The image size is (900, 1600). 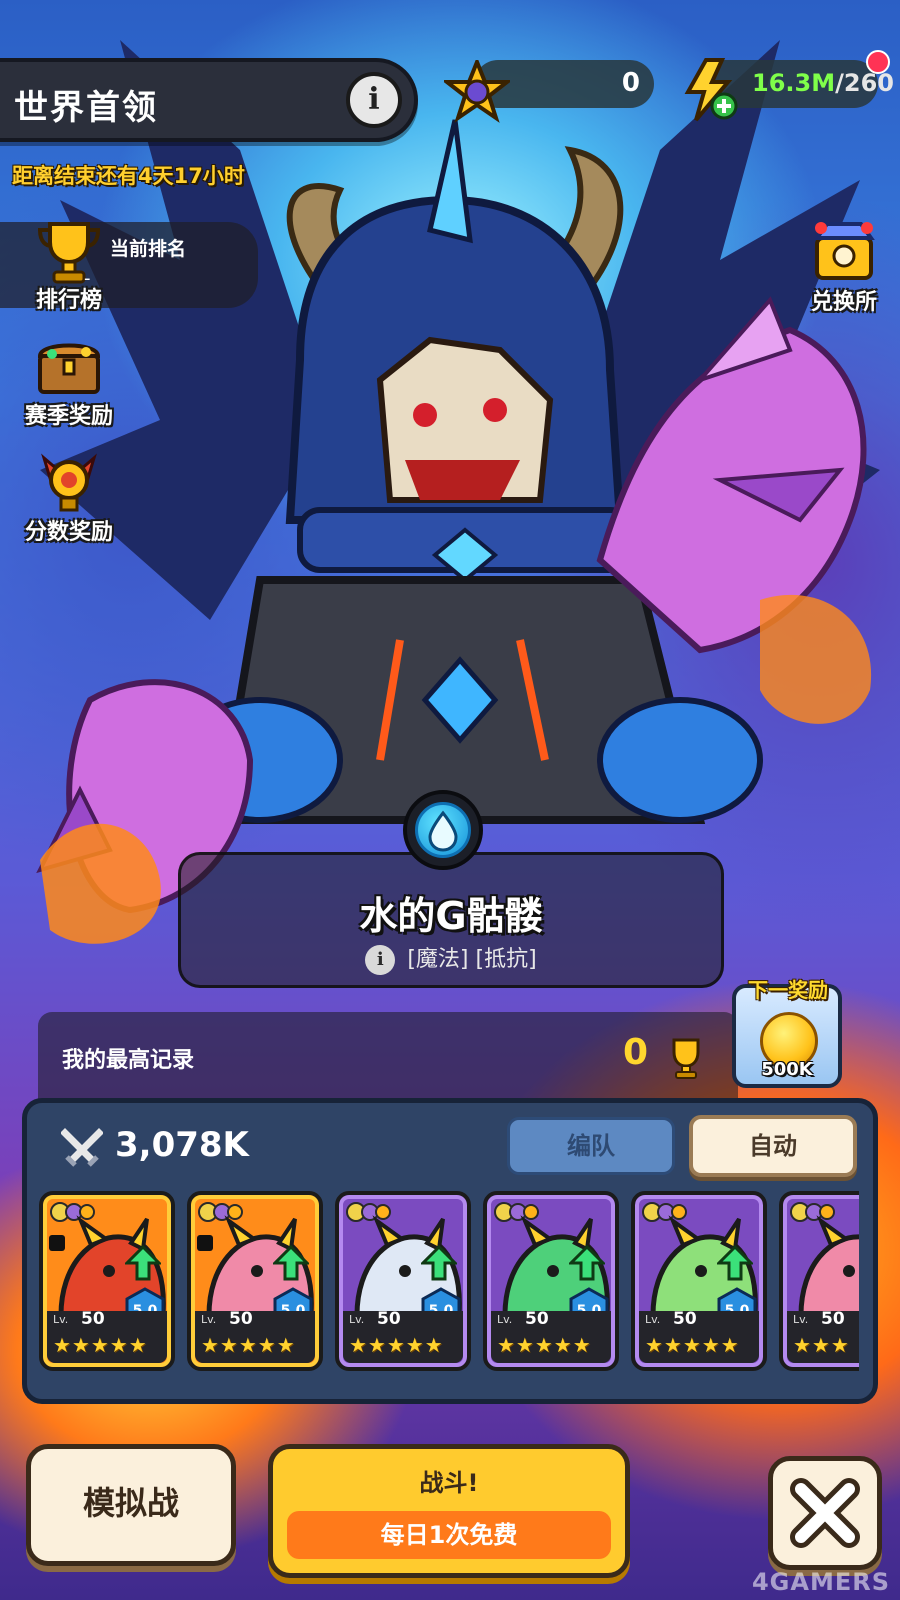 I want to click on medal-star-icon, so click(x=477, y=91).